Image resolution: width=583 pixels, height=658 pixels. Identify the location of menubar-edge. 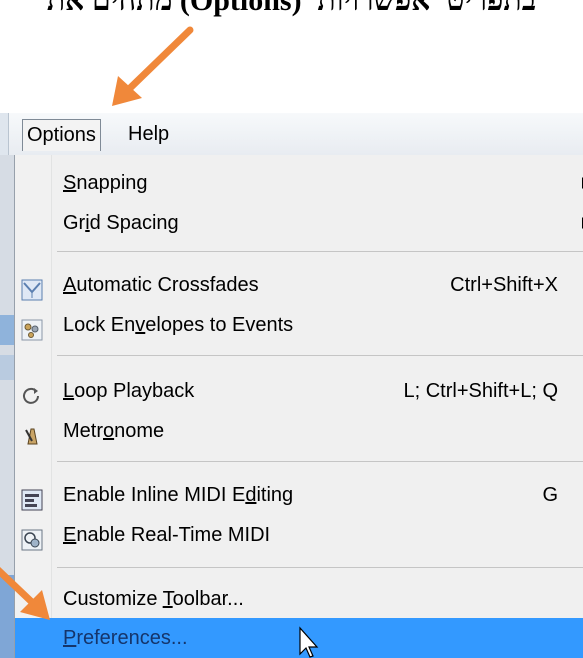
(4, 134).